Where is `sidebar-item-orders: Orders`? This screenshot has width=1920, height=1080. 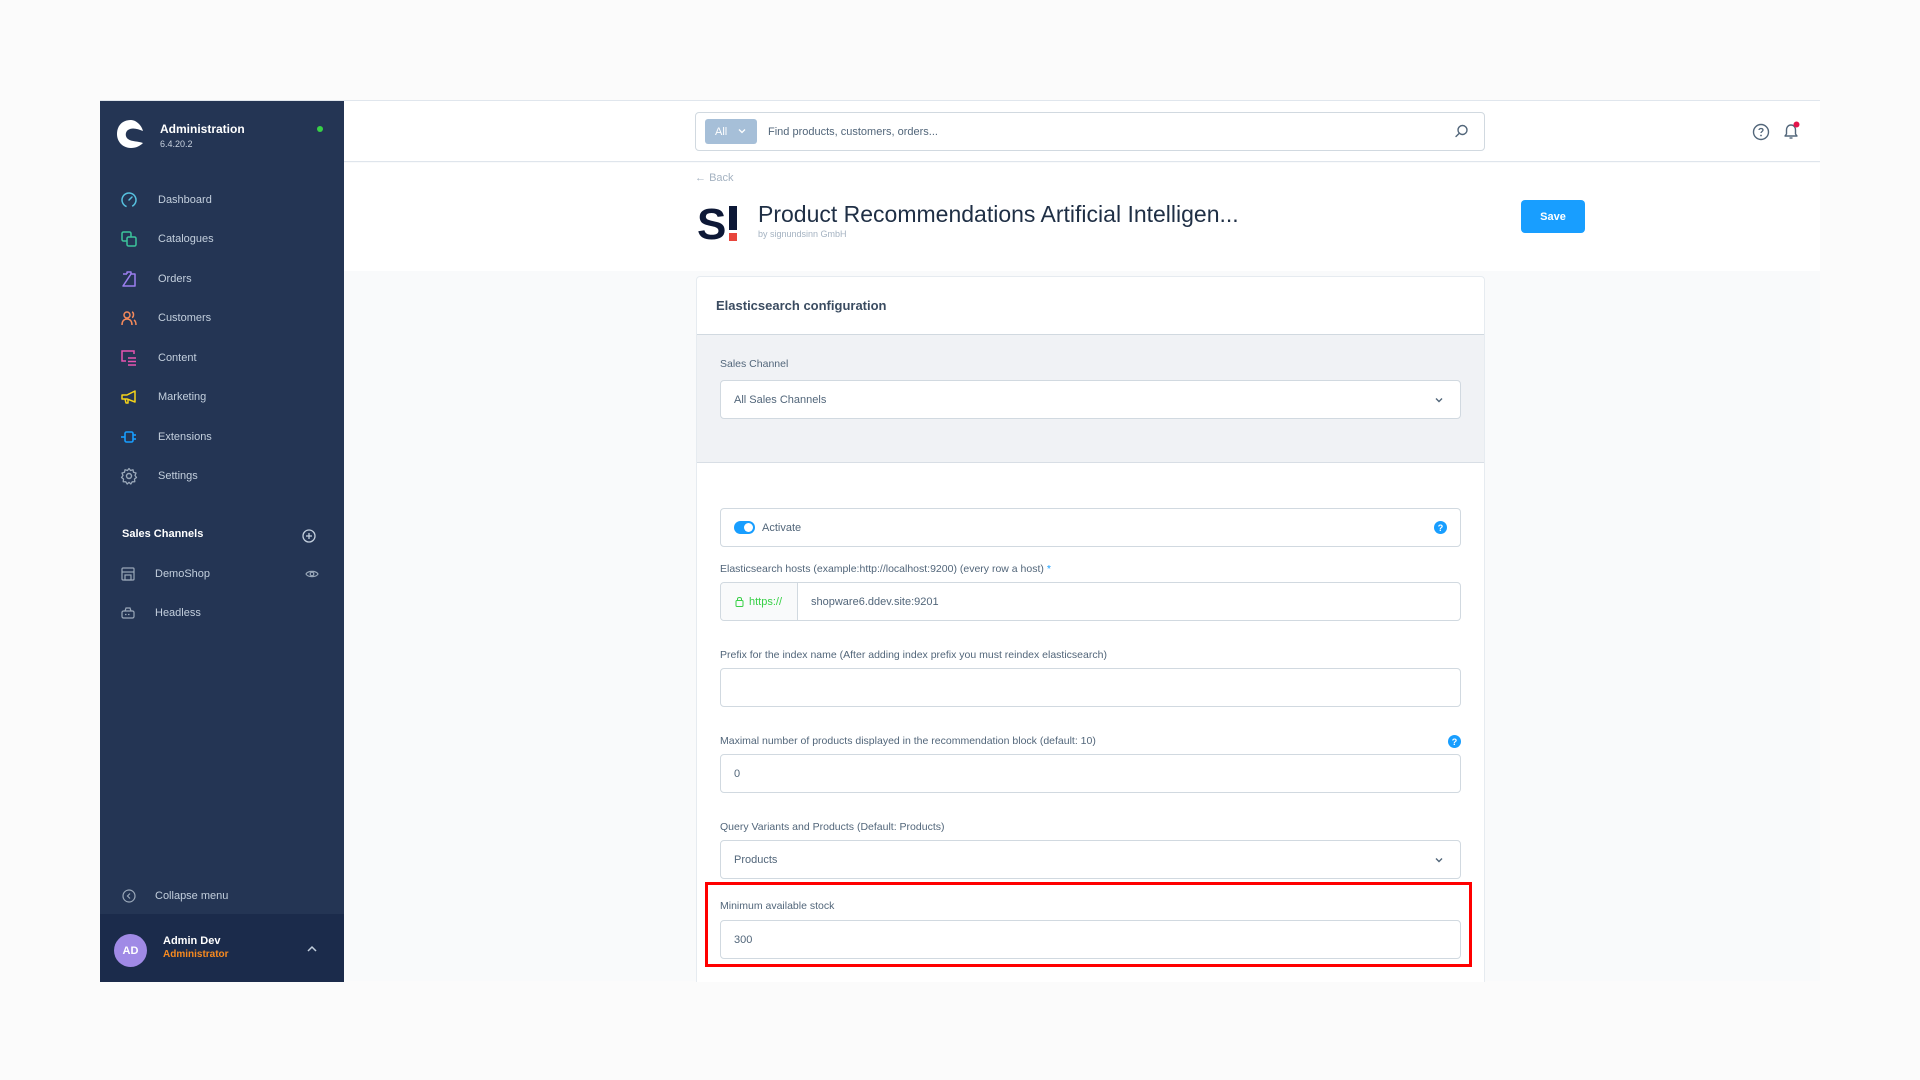
sidebar-item-orders: Orders is located at coordinates (222, 279).